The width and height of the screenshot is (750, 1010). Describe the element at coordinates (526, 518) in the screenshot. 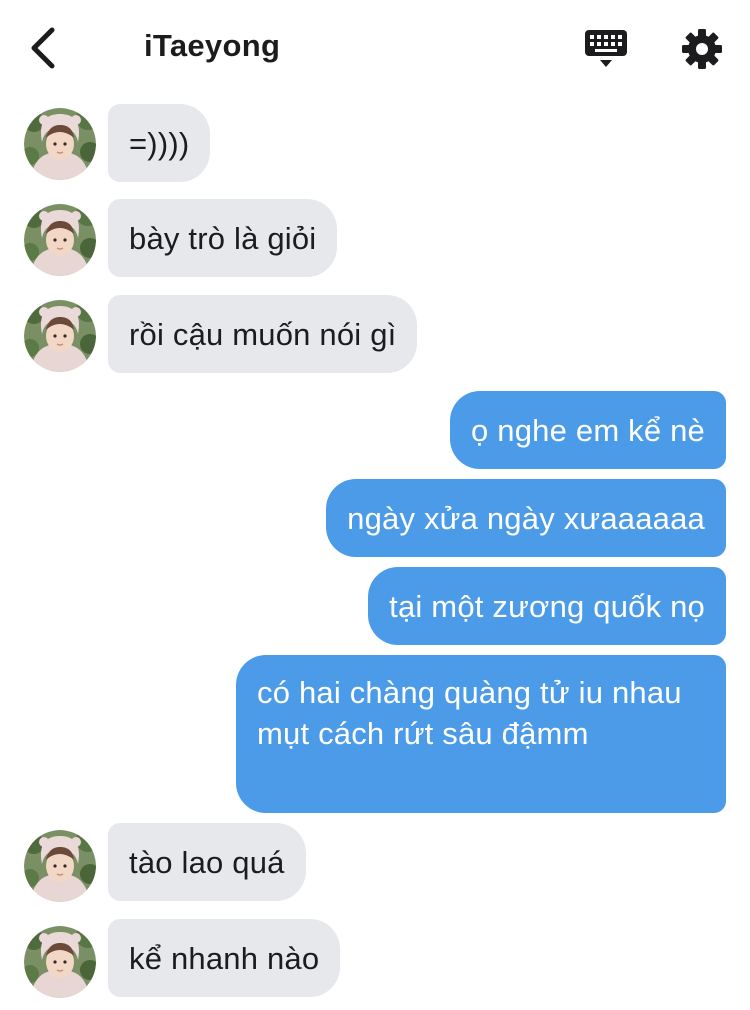

I see `outgoing-message-bubble: ngày xửa ngày xưaaaaaa` at that location.